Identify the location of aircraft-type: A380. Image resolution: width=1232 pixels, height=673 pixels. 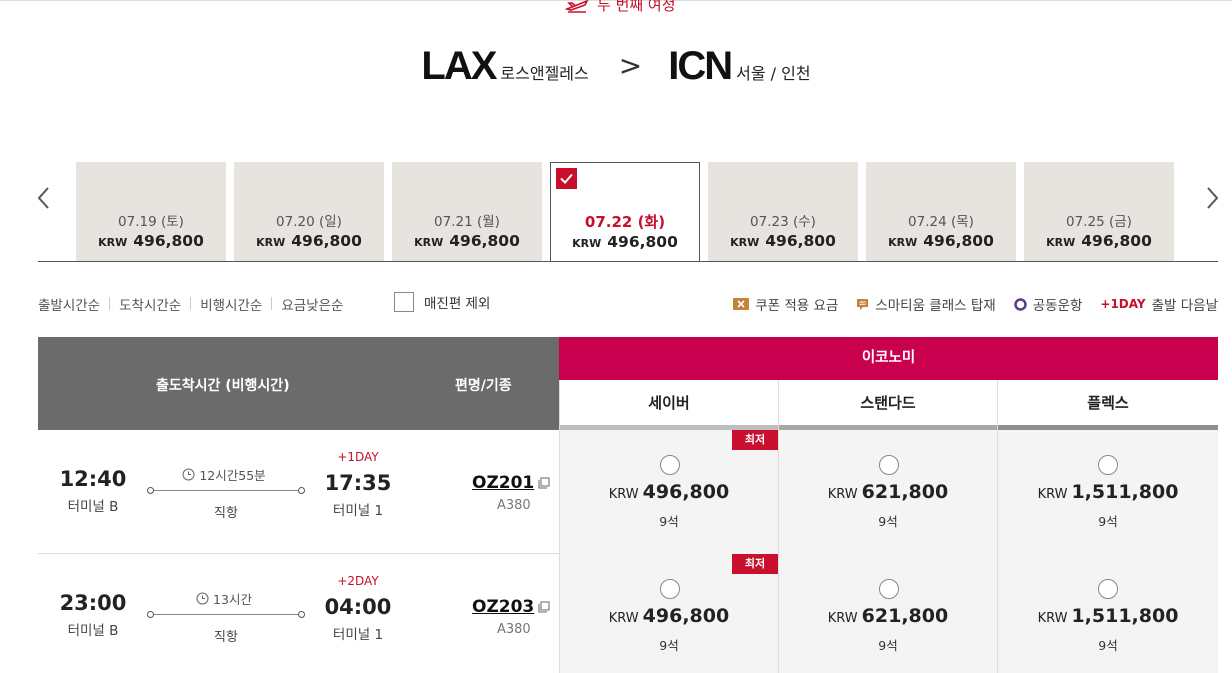
(514, 629).